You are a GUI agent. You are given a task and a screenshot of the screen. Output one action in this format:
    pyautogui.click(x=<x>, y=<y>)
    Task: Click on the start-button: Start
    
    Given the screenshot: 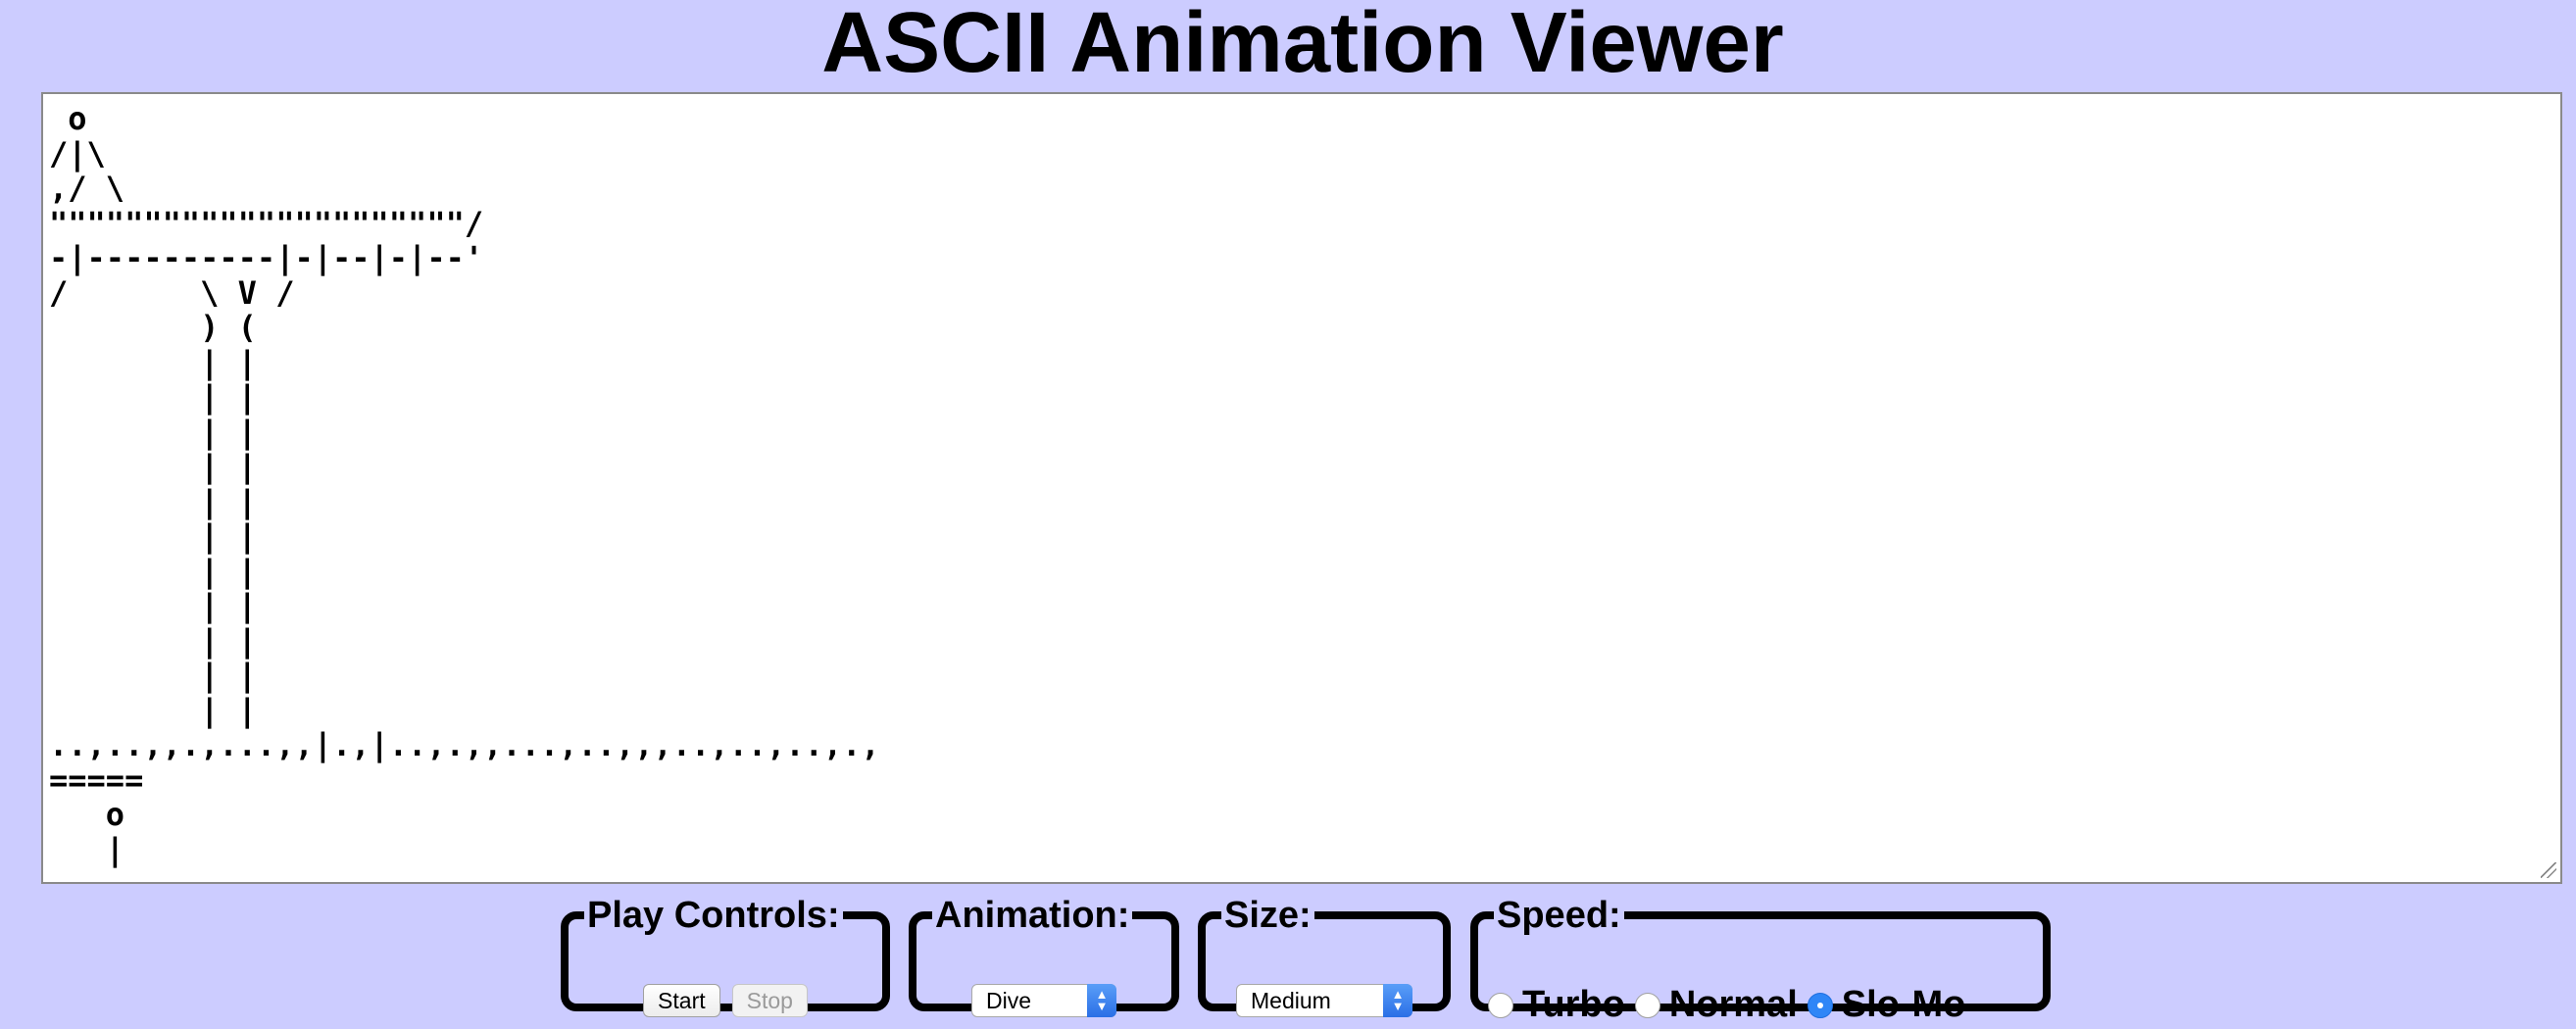 What is the action you would take?
    pyautogui.click(x=681, y=1000)
    